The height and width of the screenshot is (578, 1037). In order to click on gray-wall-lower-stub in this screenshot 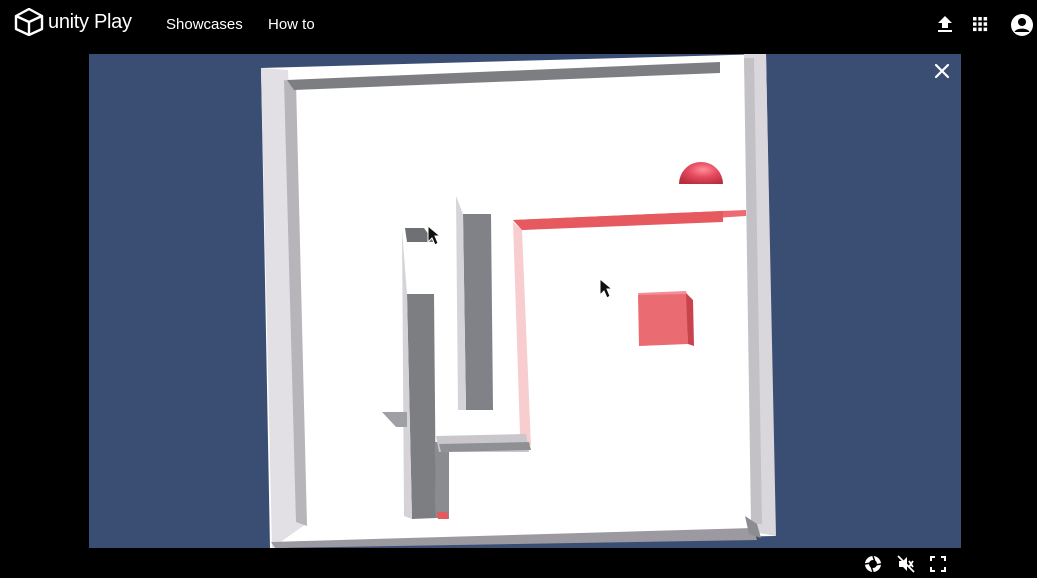, I will do `click(442, 480)`.